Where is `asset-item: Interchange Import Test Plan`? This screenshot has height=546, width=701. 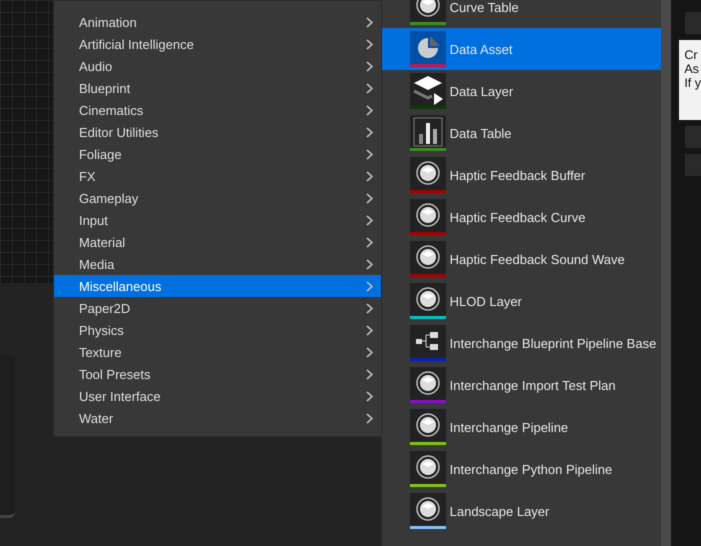 asset-item: Interchange Import Test Plan is located at coordinates (522, 385).